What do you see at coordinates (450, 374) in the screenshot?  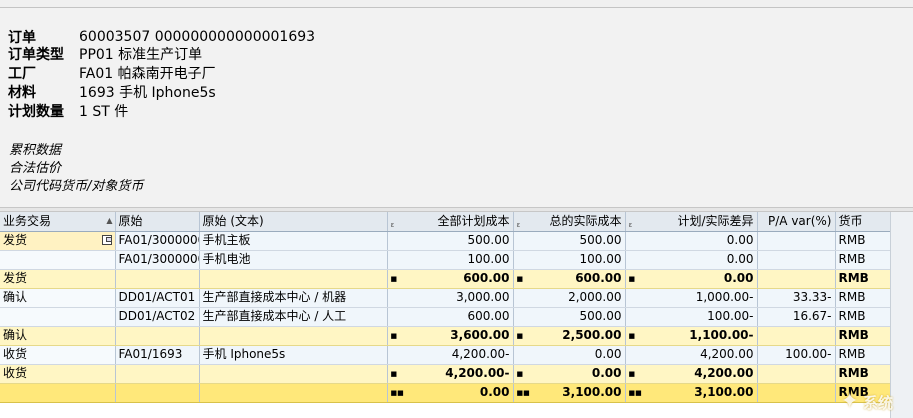 I see `cell-plan: ■ 4,200.00-` at bounding box center [450, 374].